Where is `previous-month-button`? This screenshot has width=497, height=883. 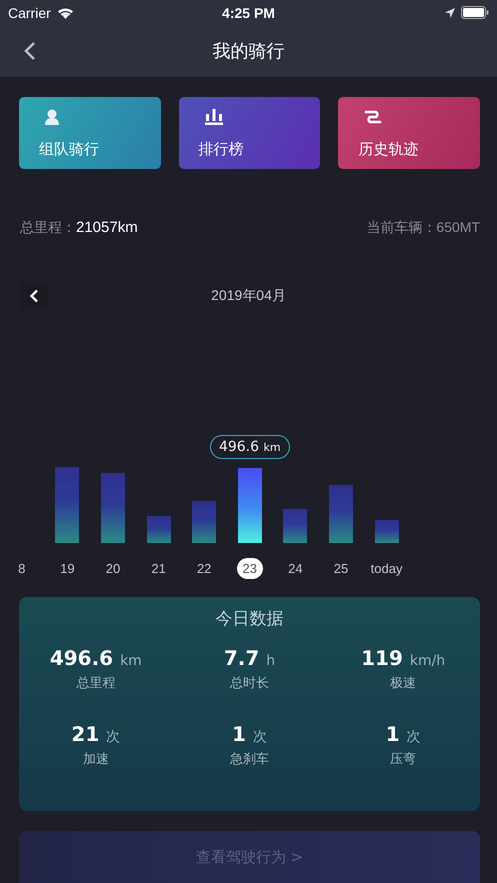
previous-month-button is located at coordinates (34, 296).